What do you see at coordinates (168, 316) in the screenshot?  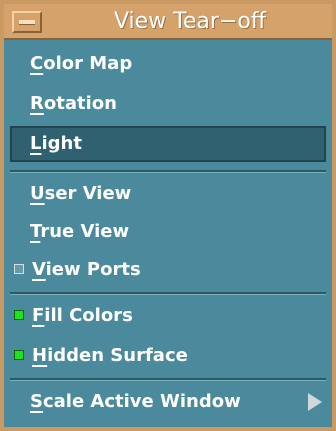 I see `menu-item-fill-colors: Fill Colors` at bounding box center [168, 316].